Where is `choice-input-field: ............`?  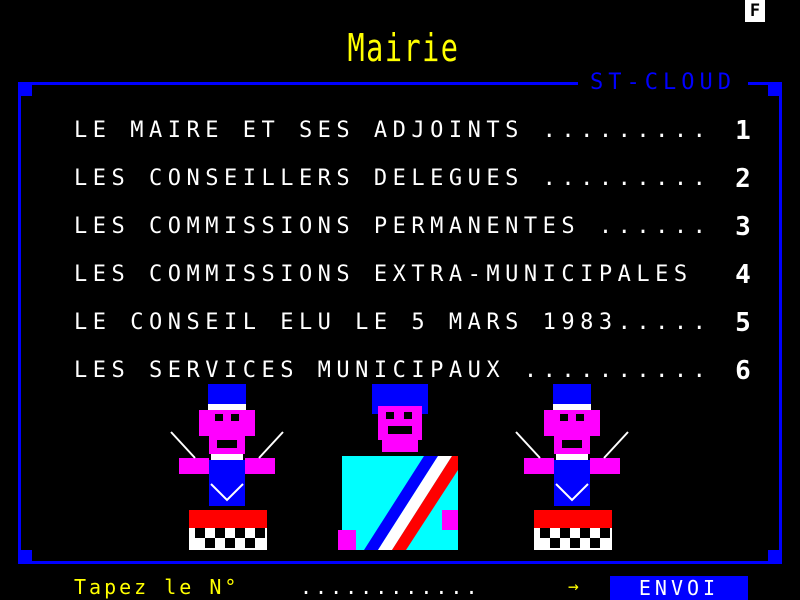
choice-input-field: ............ is located at coordinates (390, 587).